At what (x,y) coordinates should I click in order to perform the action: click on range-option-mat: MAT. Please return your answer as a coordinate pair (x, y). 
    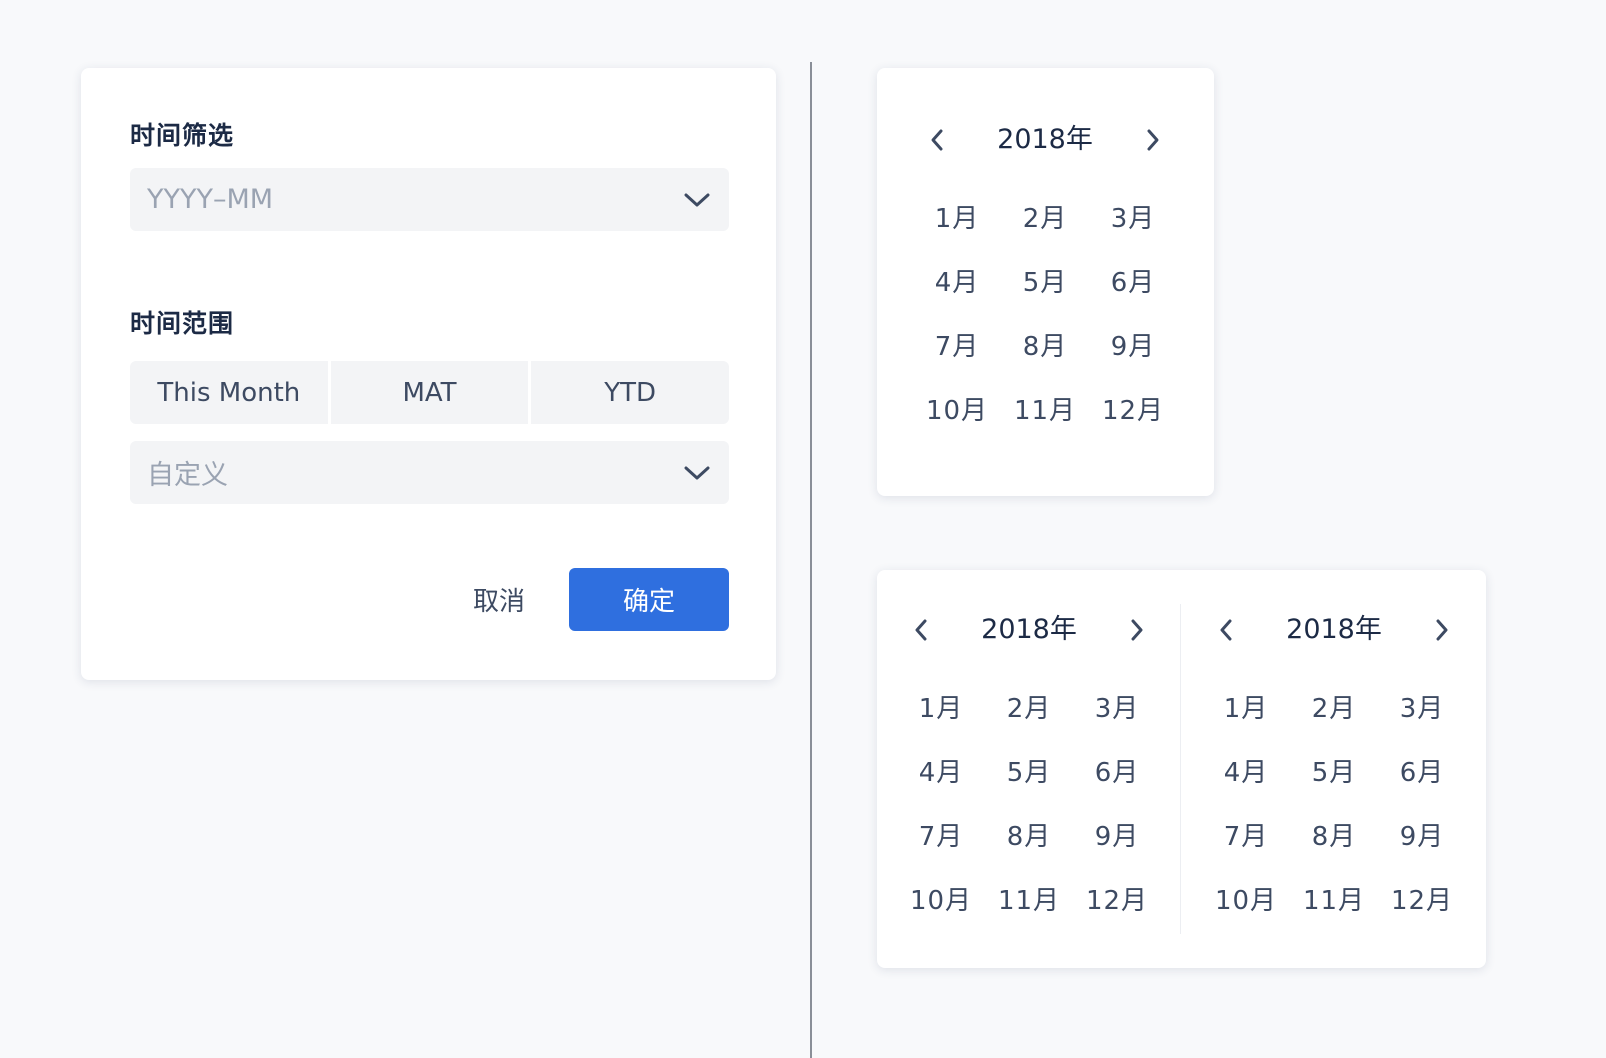
    Looking at the image, I should click on (429, 392).